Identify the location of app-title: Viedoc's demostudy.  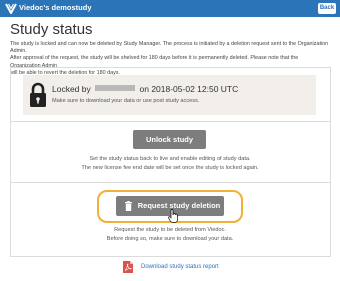
(55, 7).